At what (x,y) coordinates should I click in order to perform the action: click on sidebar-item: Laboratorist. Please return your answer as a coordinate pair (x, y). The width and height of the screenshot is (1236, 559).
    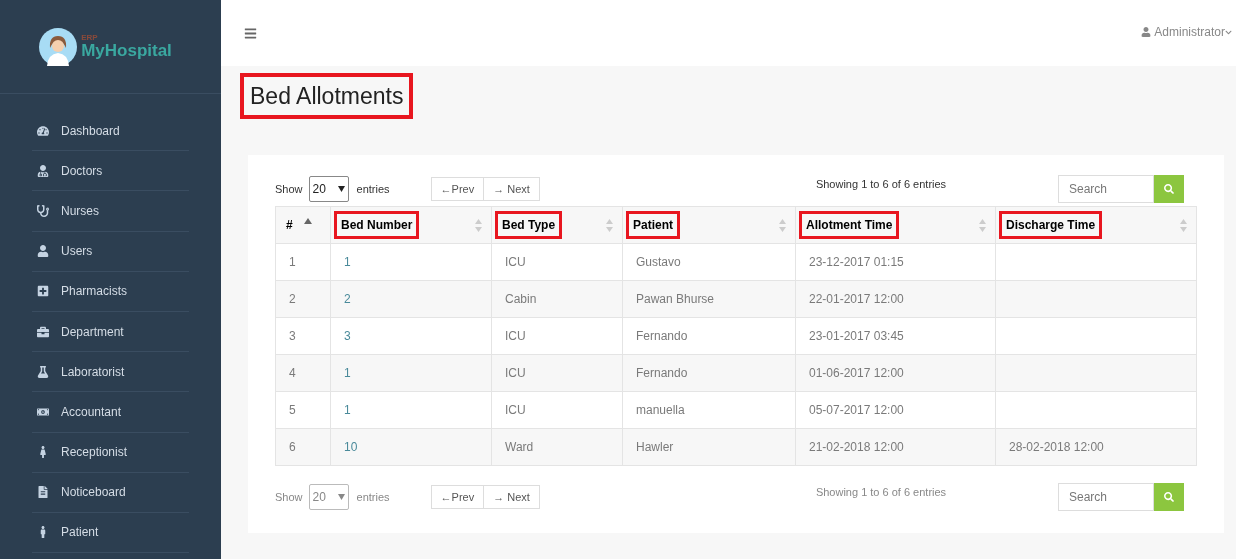
    Looking at the image, I should click on (110, 372).